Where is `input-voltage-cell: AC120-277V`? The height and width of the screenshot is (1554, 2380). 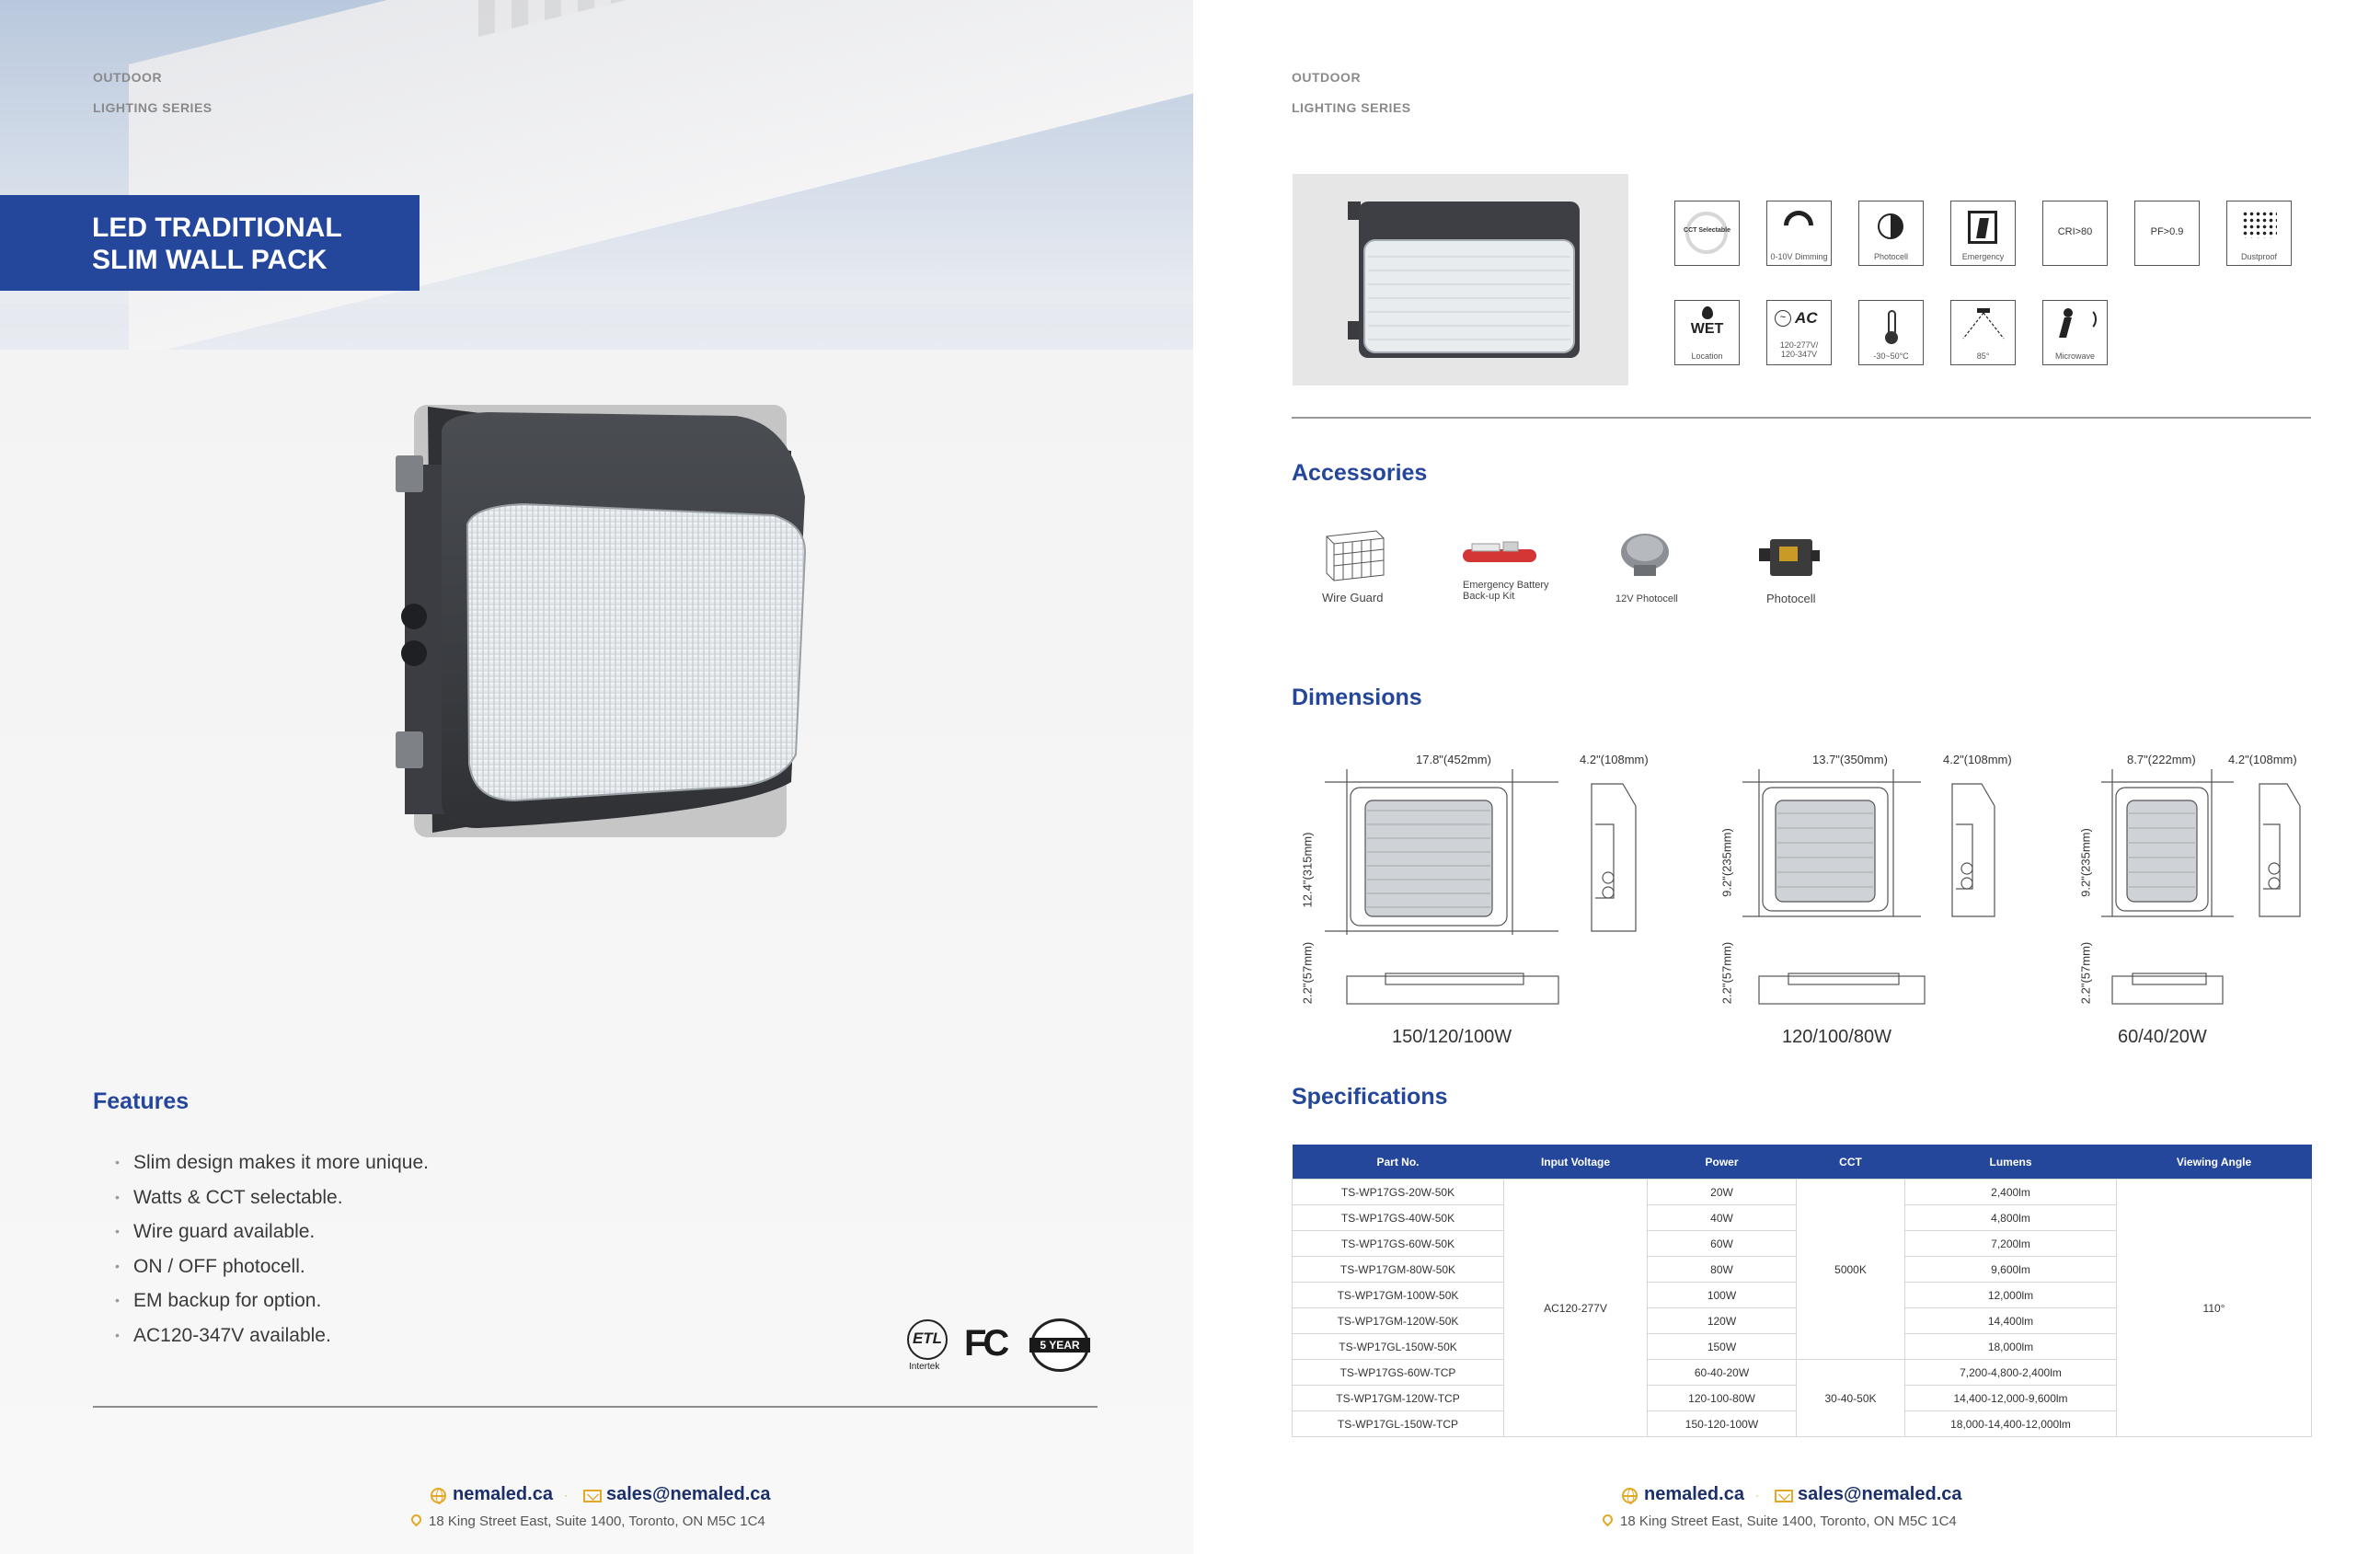
input-voltage-cell: AC120-277V is located at coordinates (1575, 1308).